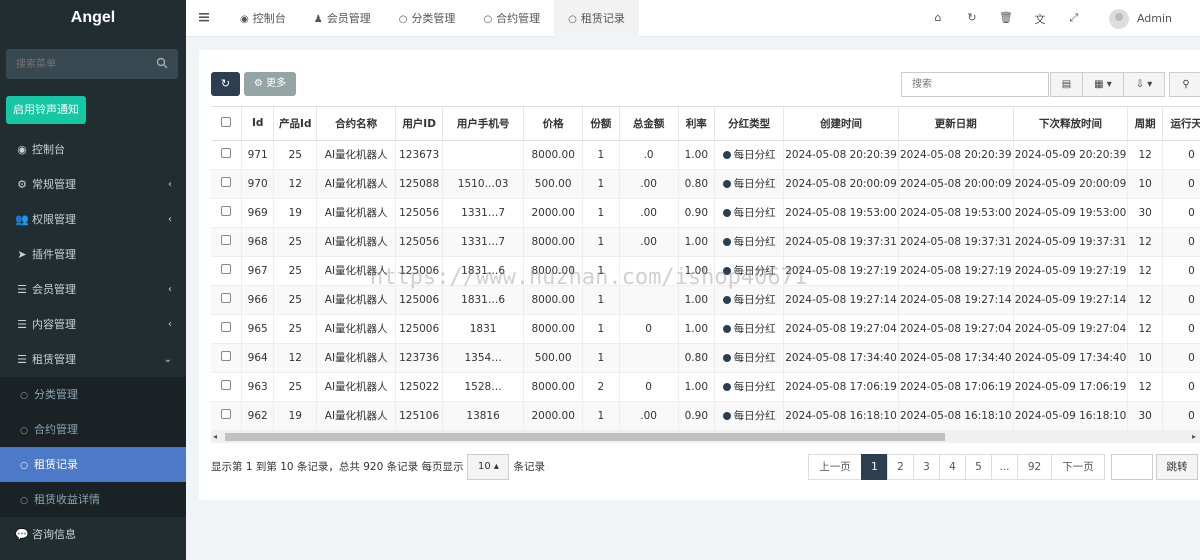  Describe the element at coordinates (1006, 19) in the screenshot. I see `trash-icon: 🗑` at that location.